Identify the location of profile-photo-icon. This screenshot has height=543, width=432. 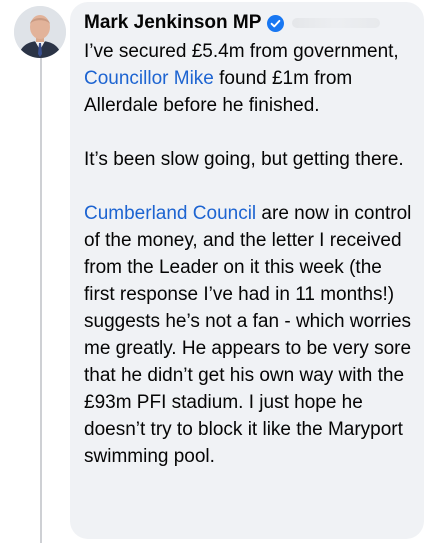
(40, 32).